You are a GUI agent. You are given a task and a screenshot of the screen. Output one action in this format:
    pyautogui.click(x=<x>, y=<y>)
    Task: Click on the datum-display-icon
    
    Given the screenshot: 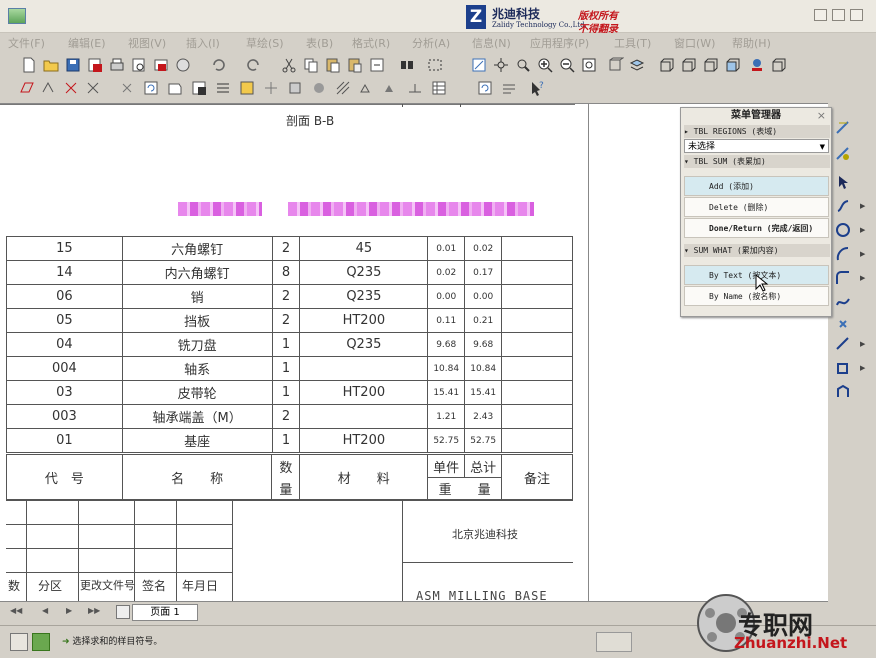 What is the action you would take?
    pyautogui.click(x=779, y=65)
    